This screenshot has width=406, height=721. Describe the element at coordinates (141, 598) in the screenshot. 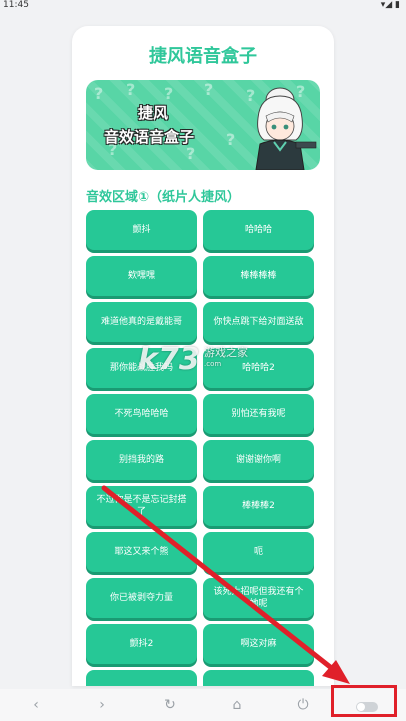

I see `sound-button: 你已被剥夺力量` at that location.